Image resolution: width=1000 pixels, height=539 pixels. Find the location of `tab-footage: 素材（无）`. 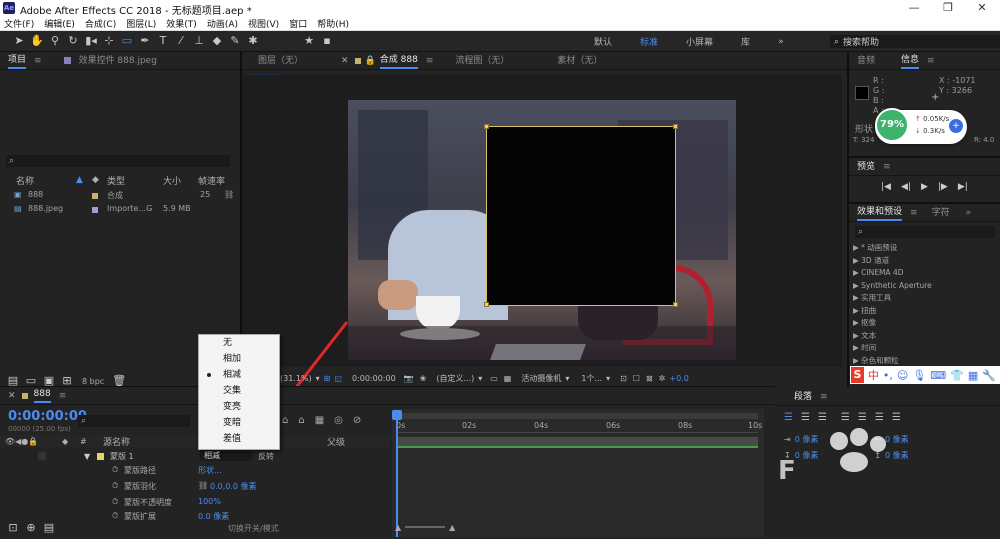

tab-footage: 素材（无） is located at coordinates (579, 60).